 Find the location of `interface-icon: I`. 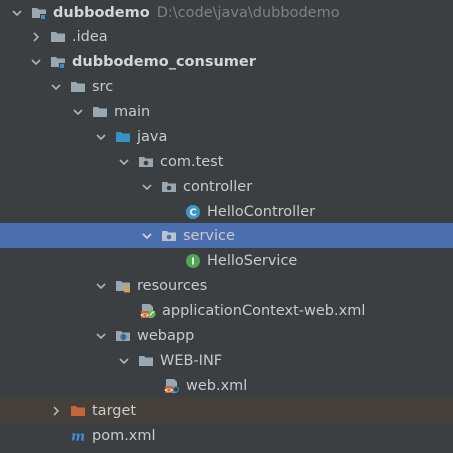

interface-icon: I is located at coordinates (193, 261).